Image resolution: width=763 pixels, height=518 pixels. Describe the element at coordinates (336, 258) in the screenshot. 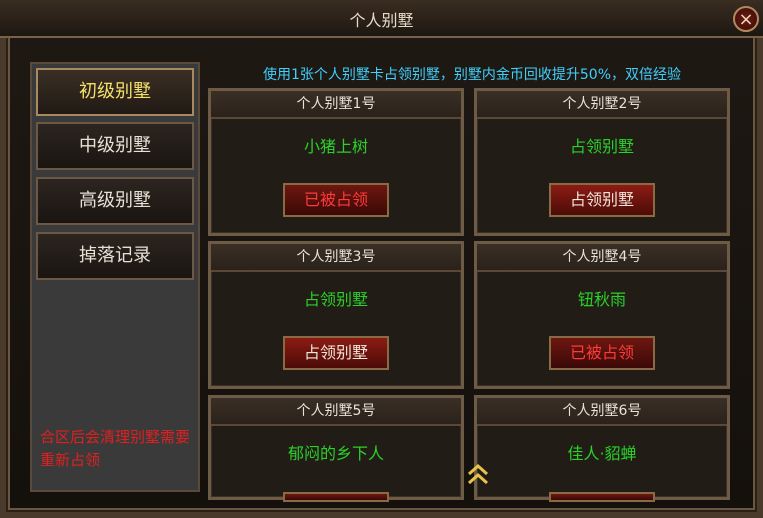

I see `villa-title: 个人别墅3号` at that location.